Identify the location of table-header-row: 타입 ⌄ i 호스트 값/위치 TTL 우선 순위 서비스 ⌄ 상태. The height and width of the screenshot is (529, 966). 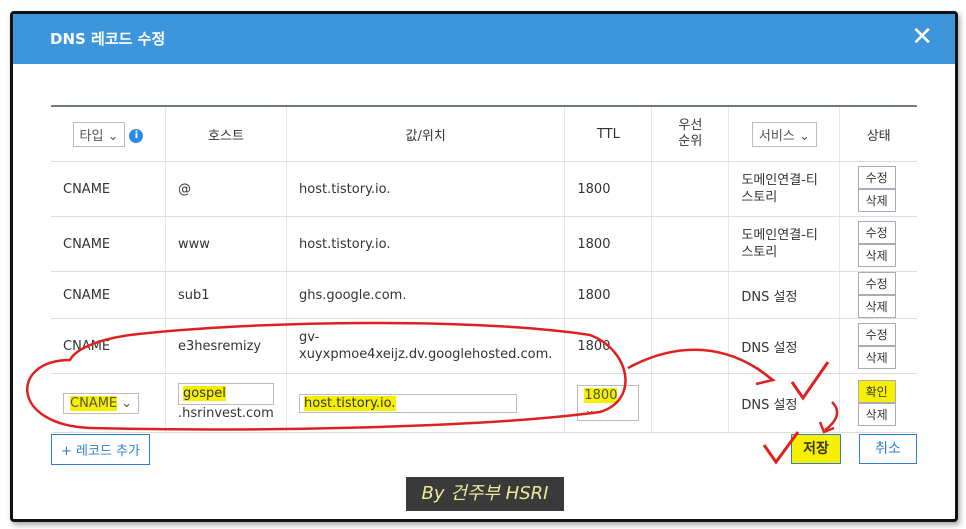
(484, 134).